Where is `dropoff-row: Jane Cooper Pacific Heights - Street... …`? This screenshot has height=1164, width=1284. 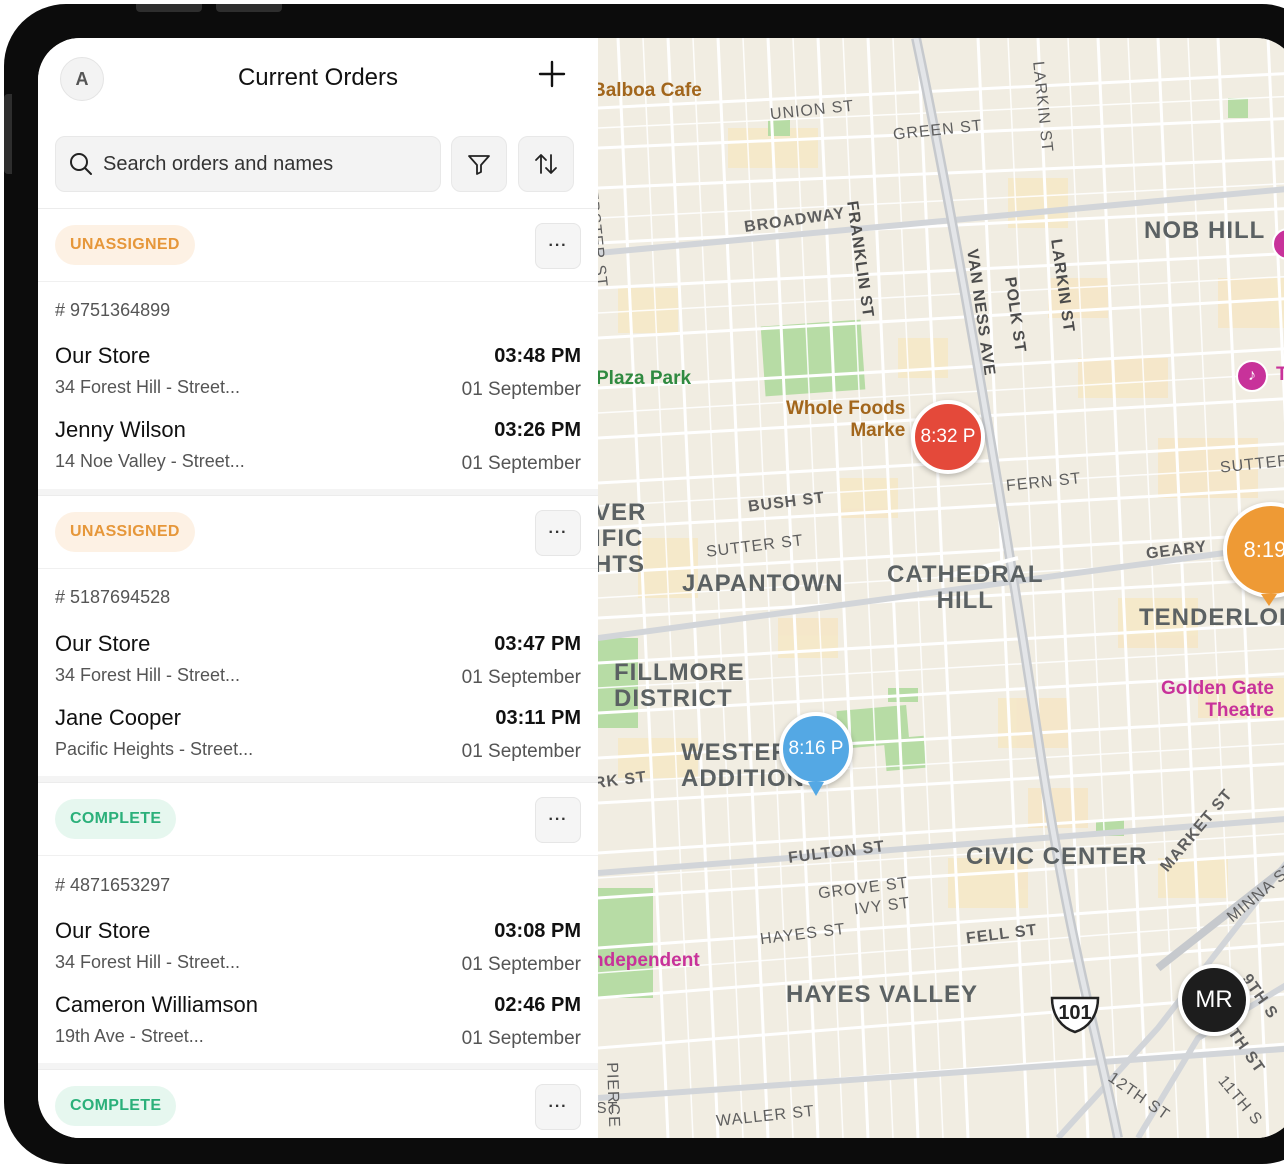 dropoff-row: Jane Cooper Pacific Heights - Street... … is located at coordinates (318, 738).